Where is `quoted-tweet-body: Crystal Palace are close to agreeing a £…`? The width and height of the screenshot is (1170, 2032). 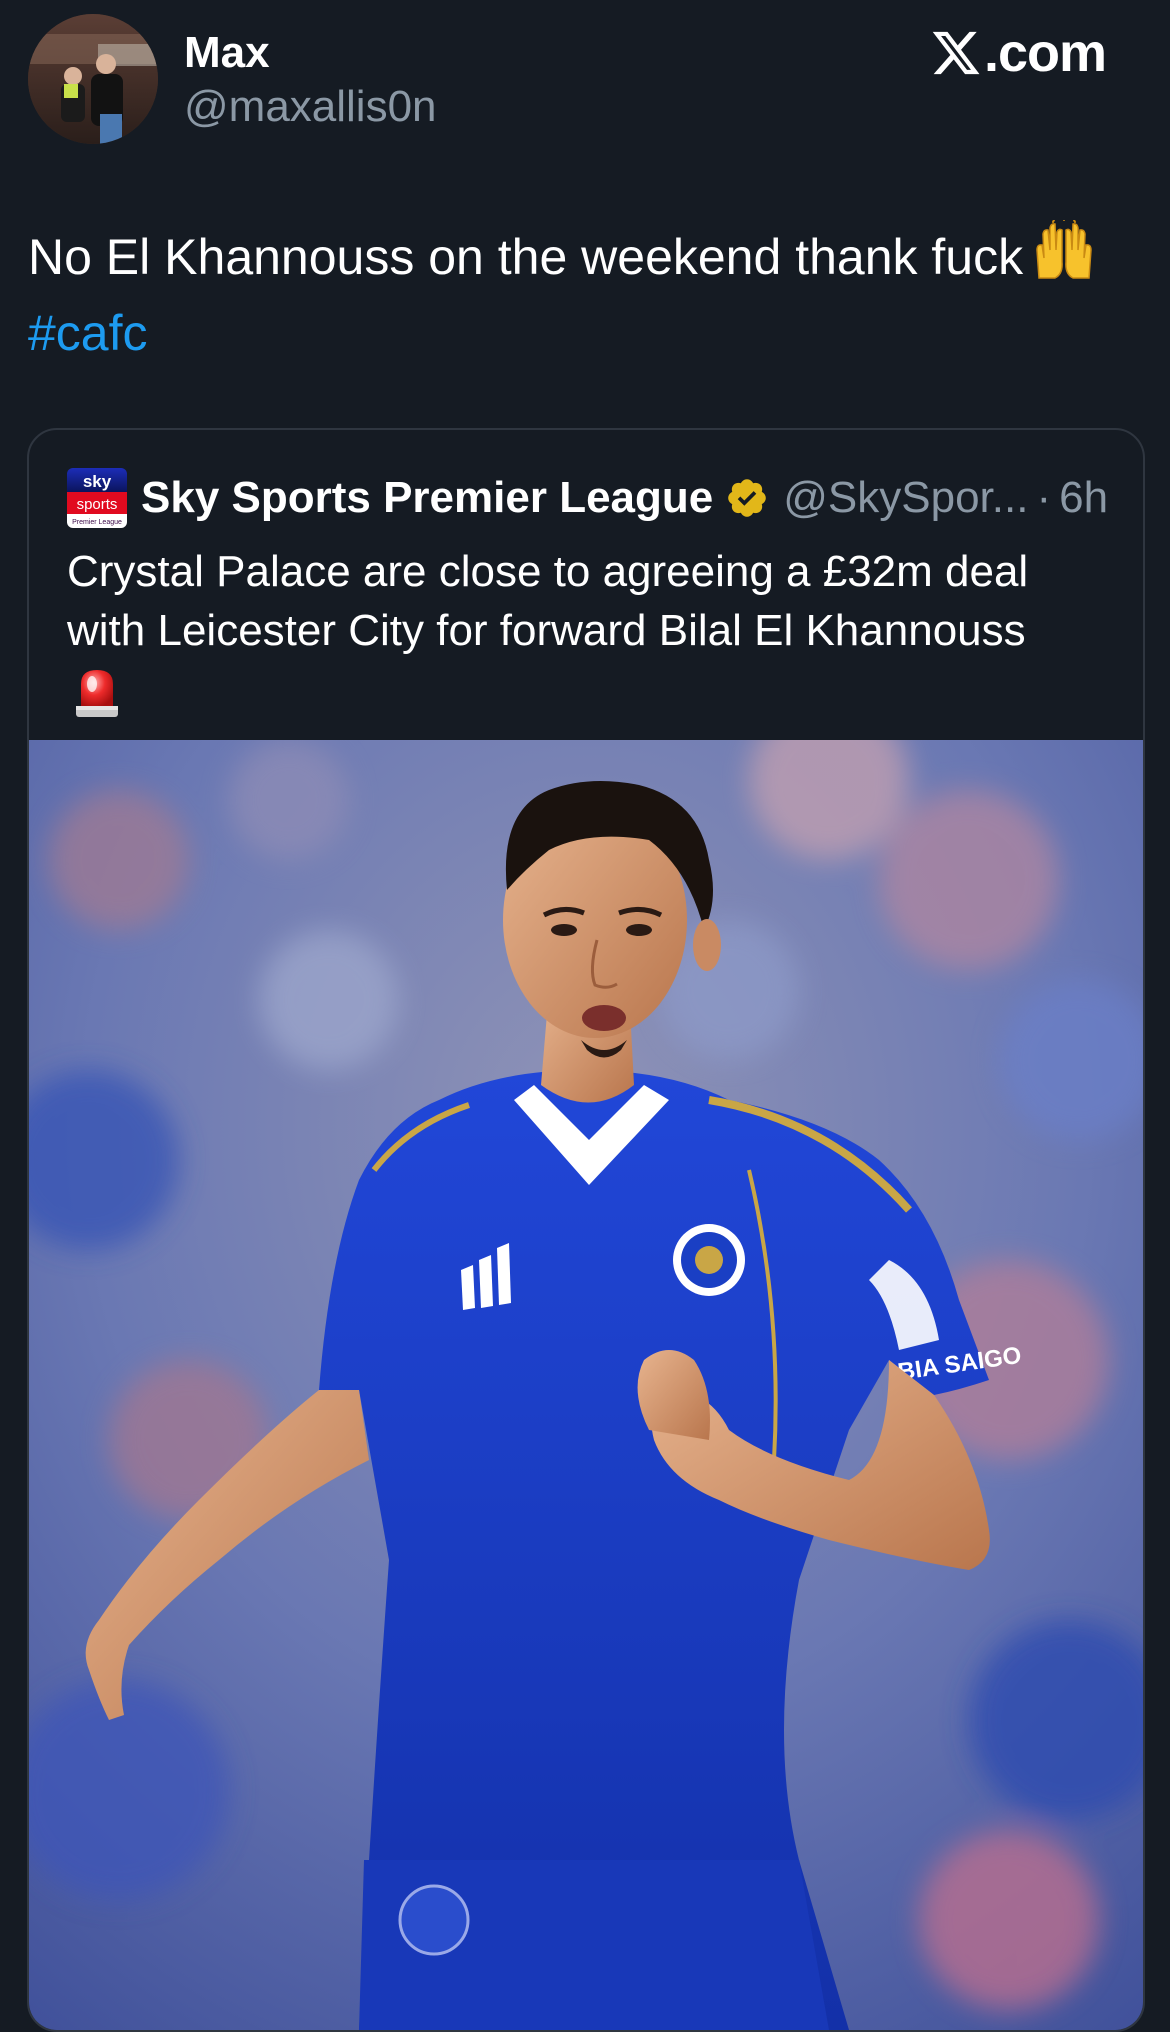 quoted-tweet-body: Crystal Palace are close to agreeing a £… is located at coordinates (548, 601).